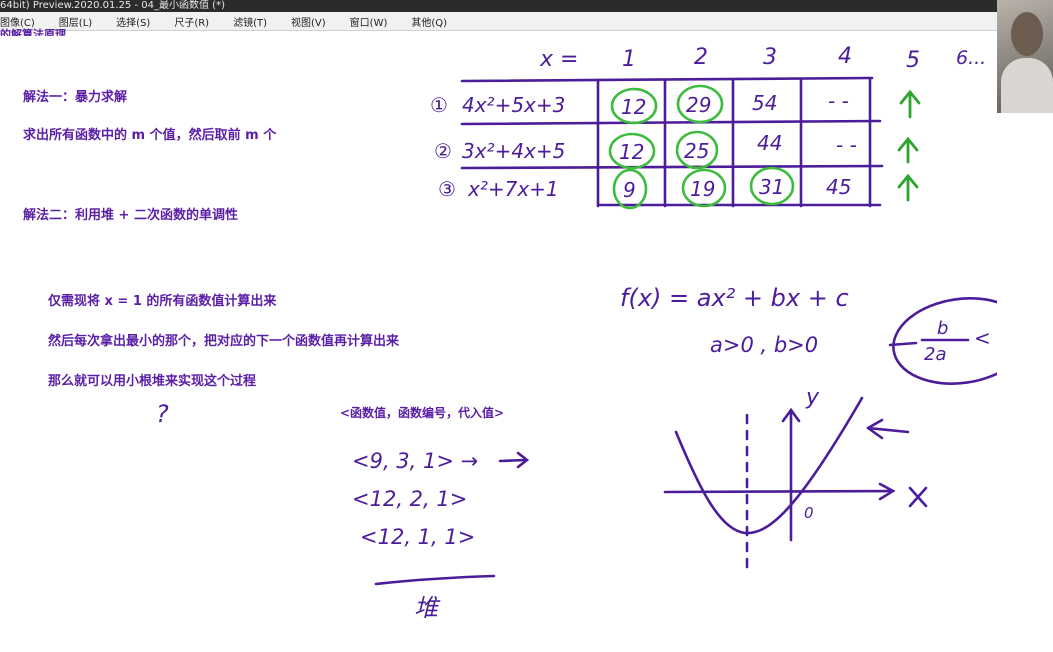 The image size is (1053, 652). What do you see at coordinates (417, 537) in the screenshot?
I see `hw-heap-tuple-3: <12, 1, 1>` at bounding box center [417, 537].